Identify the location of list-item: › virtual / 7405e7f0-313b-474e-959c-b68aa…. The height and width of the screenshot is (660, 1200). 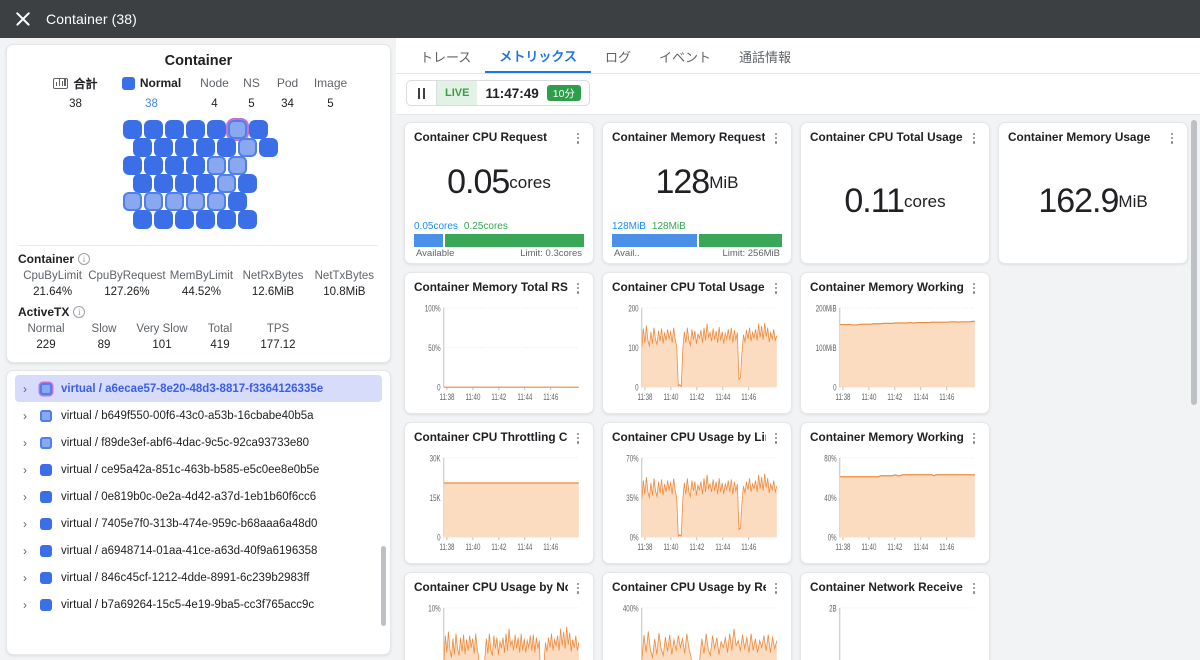
(198, 523).